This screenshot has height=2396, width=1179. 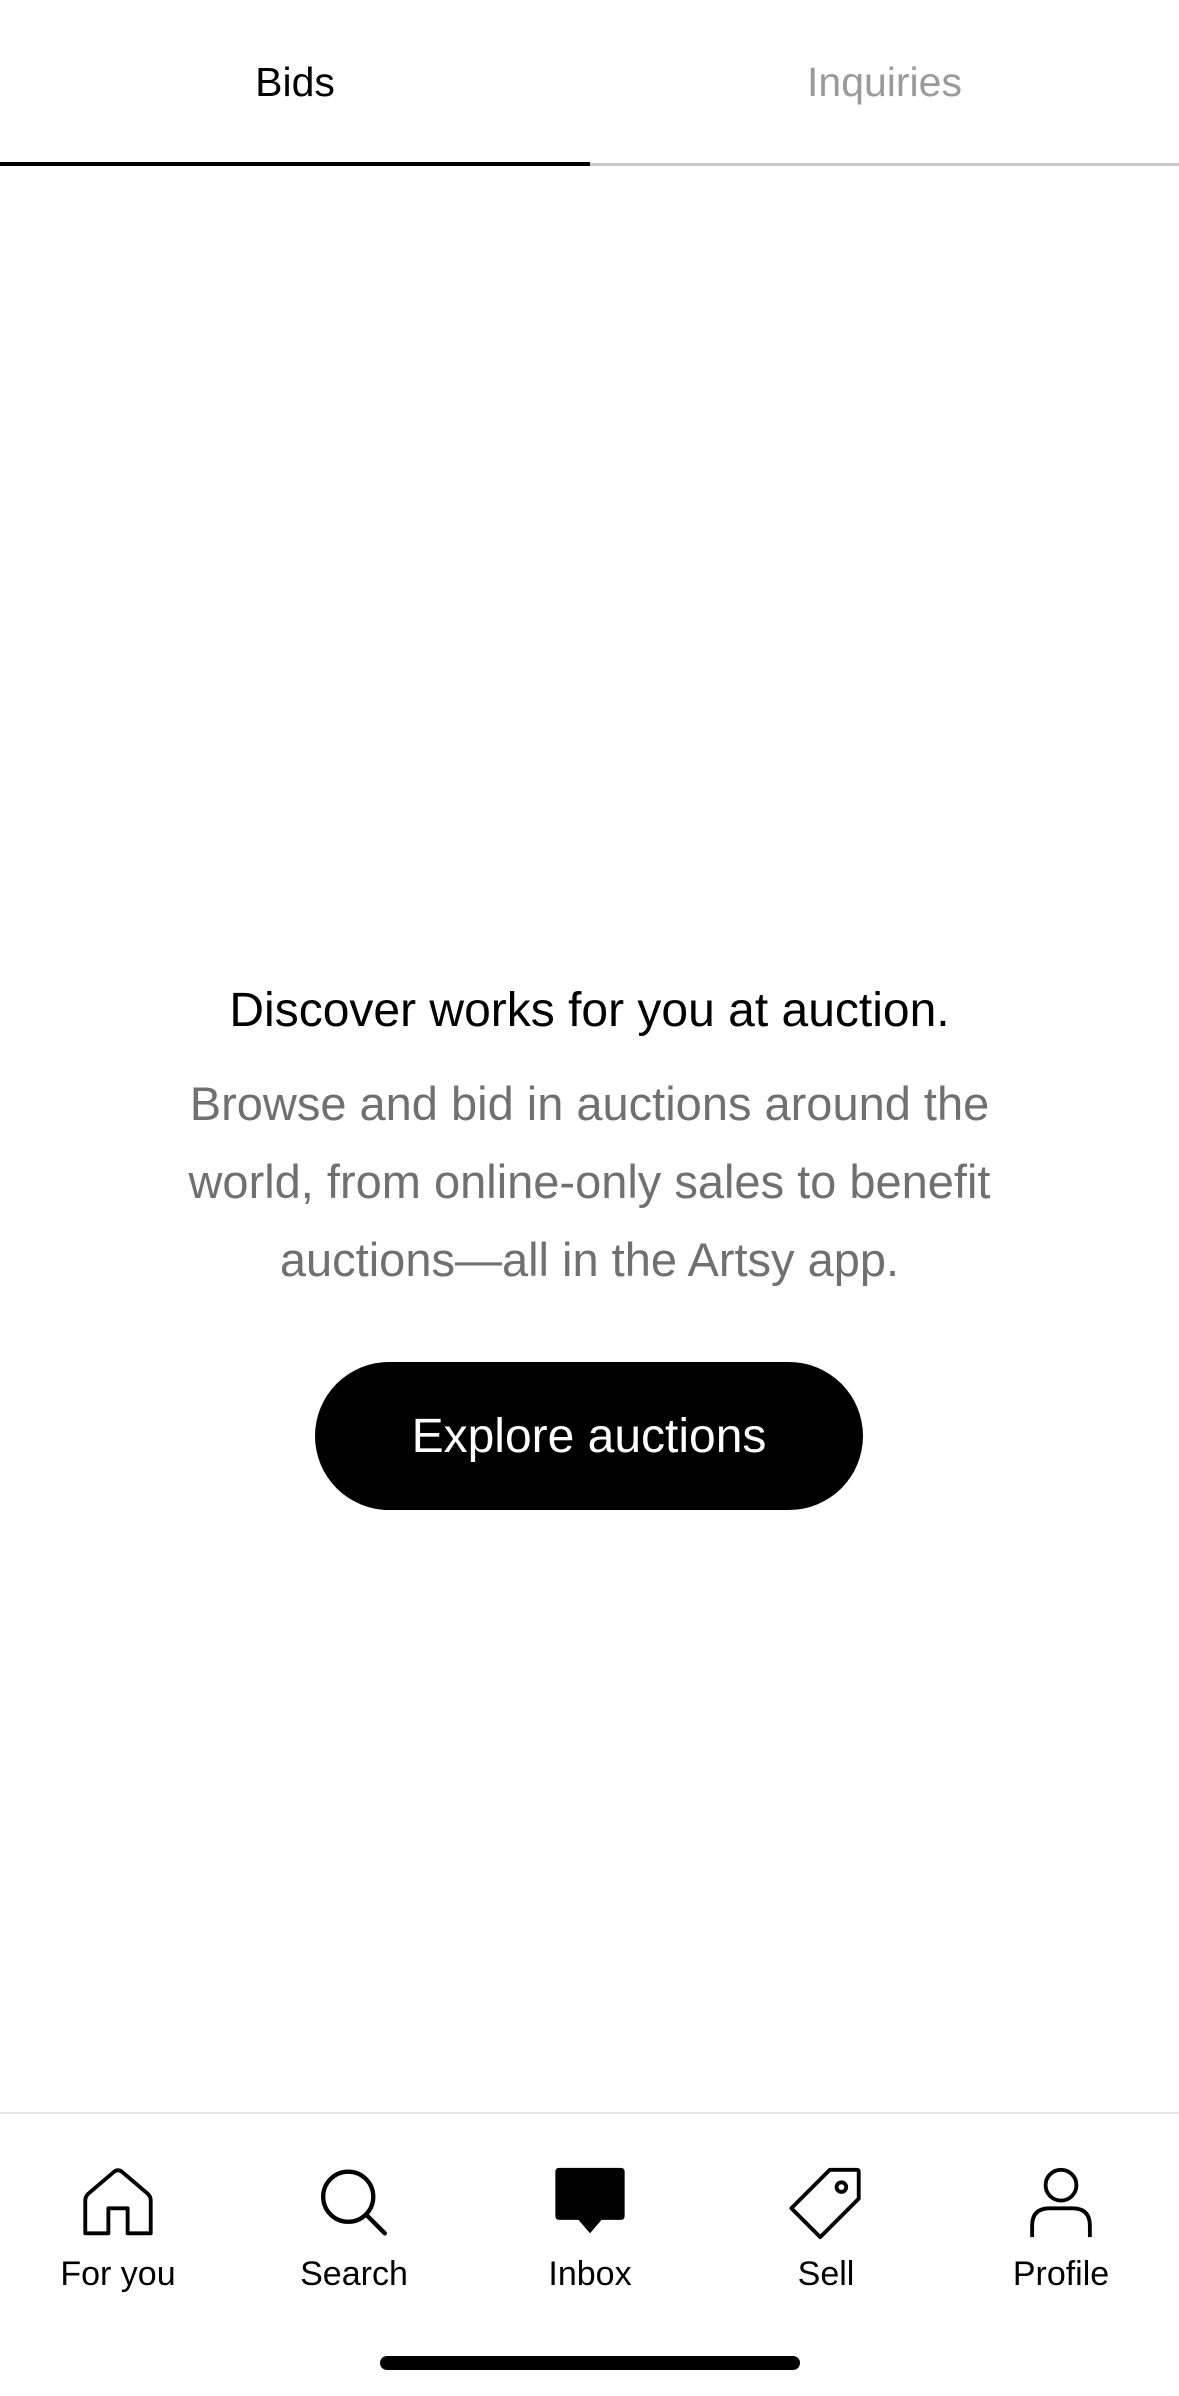 I want to click on nav-profile: Profile, so click(x=1061, y=2229).